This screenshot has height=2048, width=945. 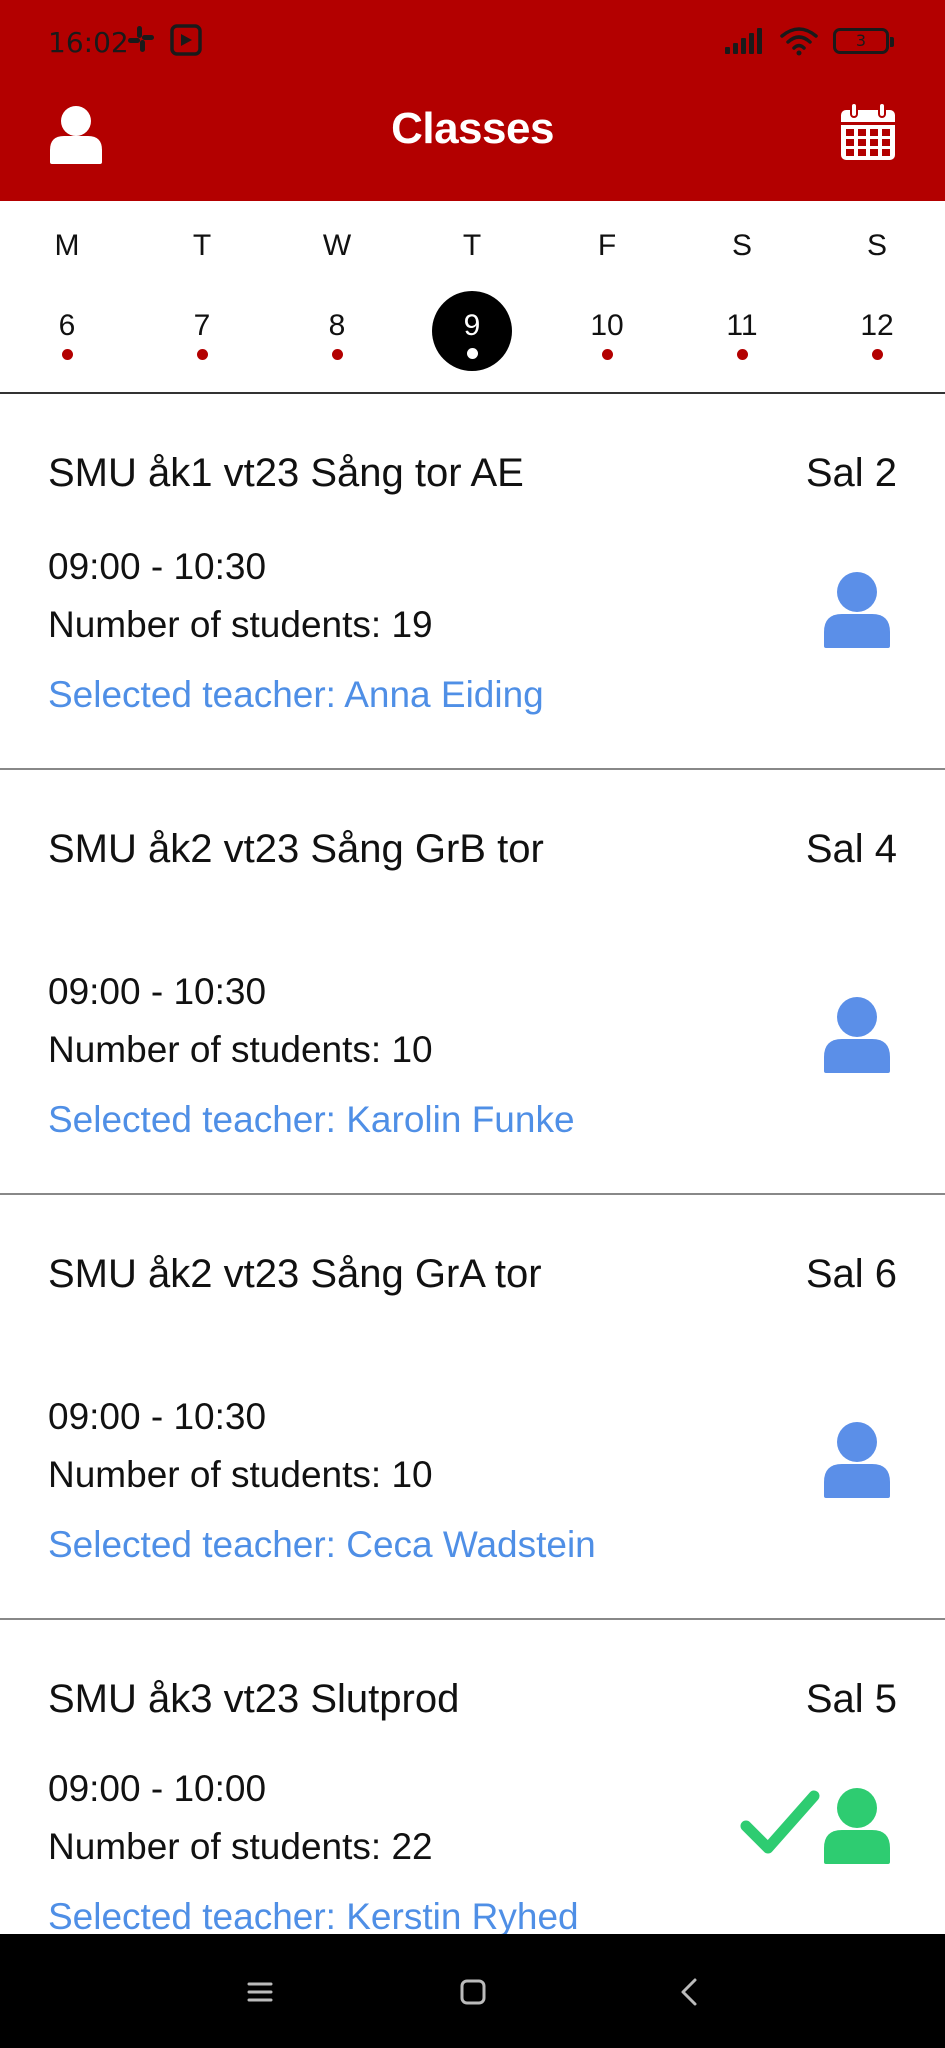 What do you see at coordinates (861, 40) in the screenshot?
I see `battery-level: 3` at bounding box center [861, 40].